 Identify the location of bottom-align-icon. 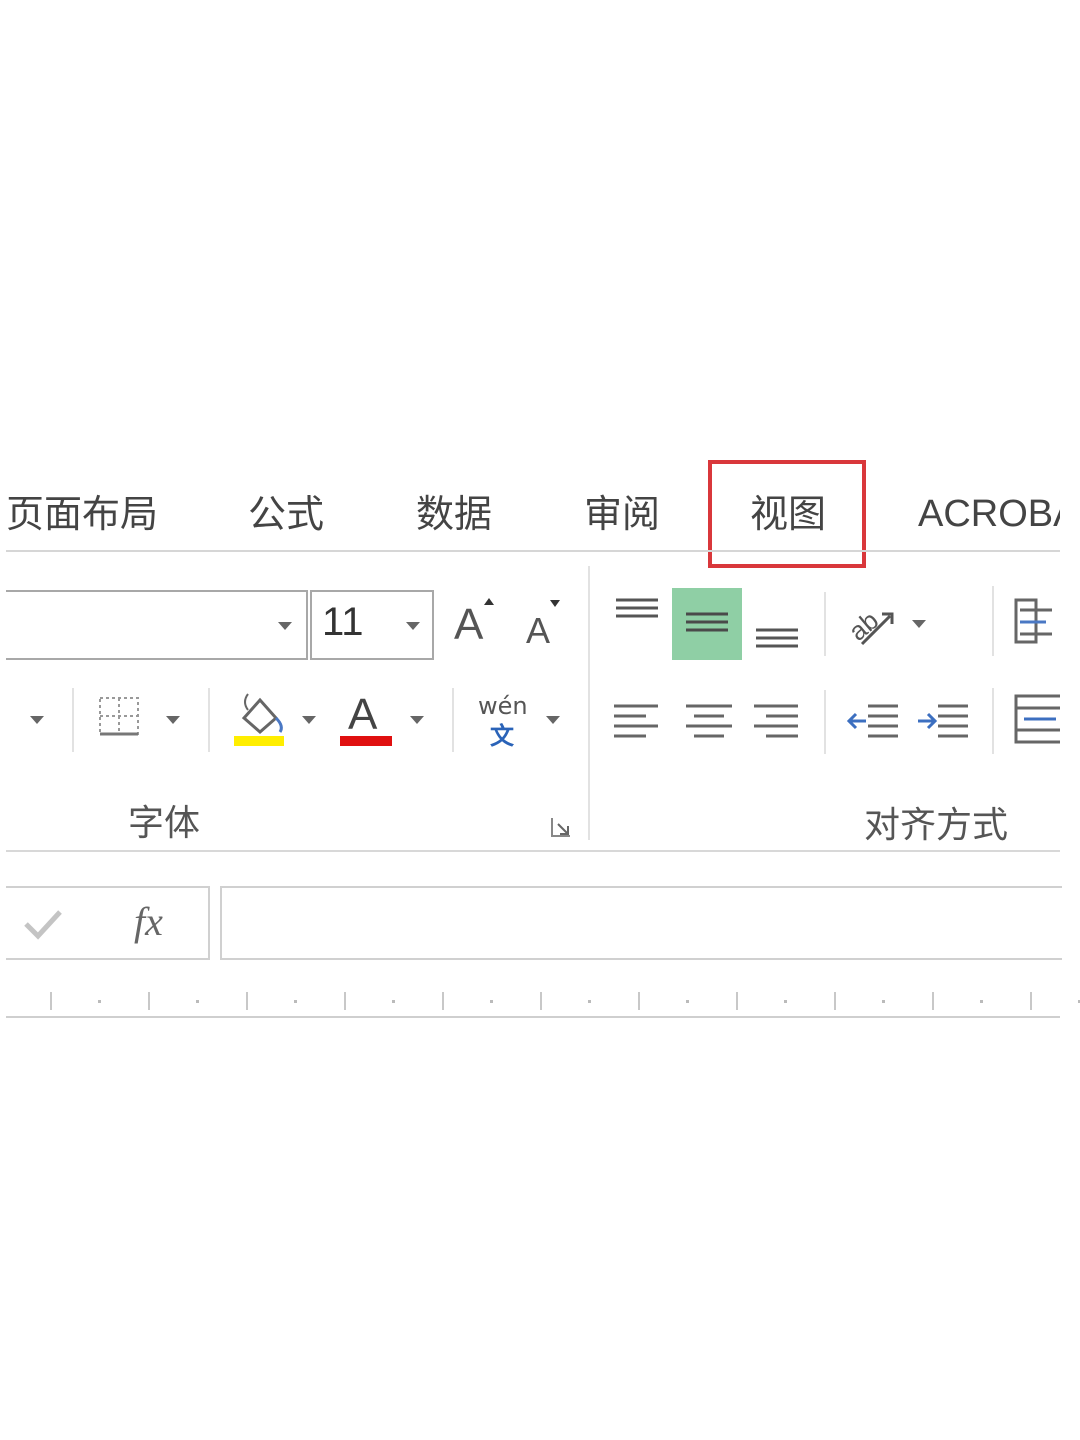
(777, 638).